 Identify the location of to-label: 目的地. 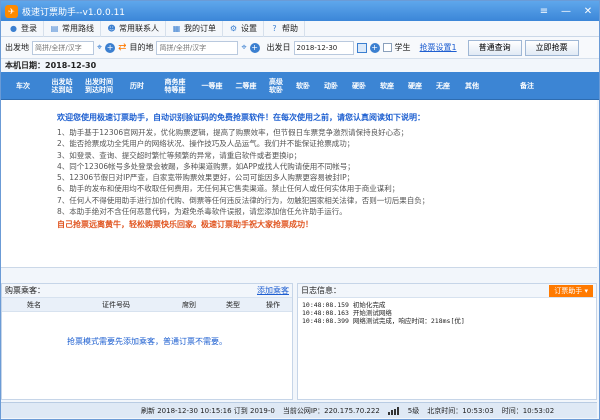
(141, 47).